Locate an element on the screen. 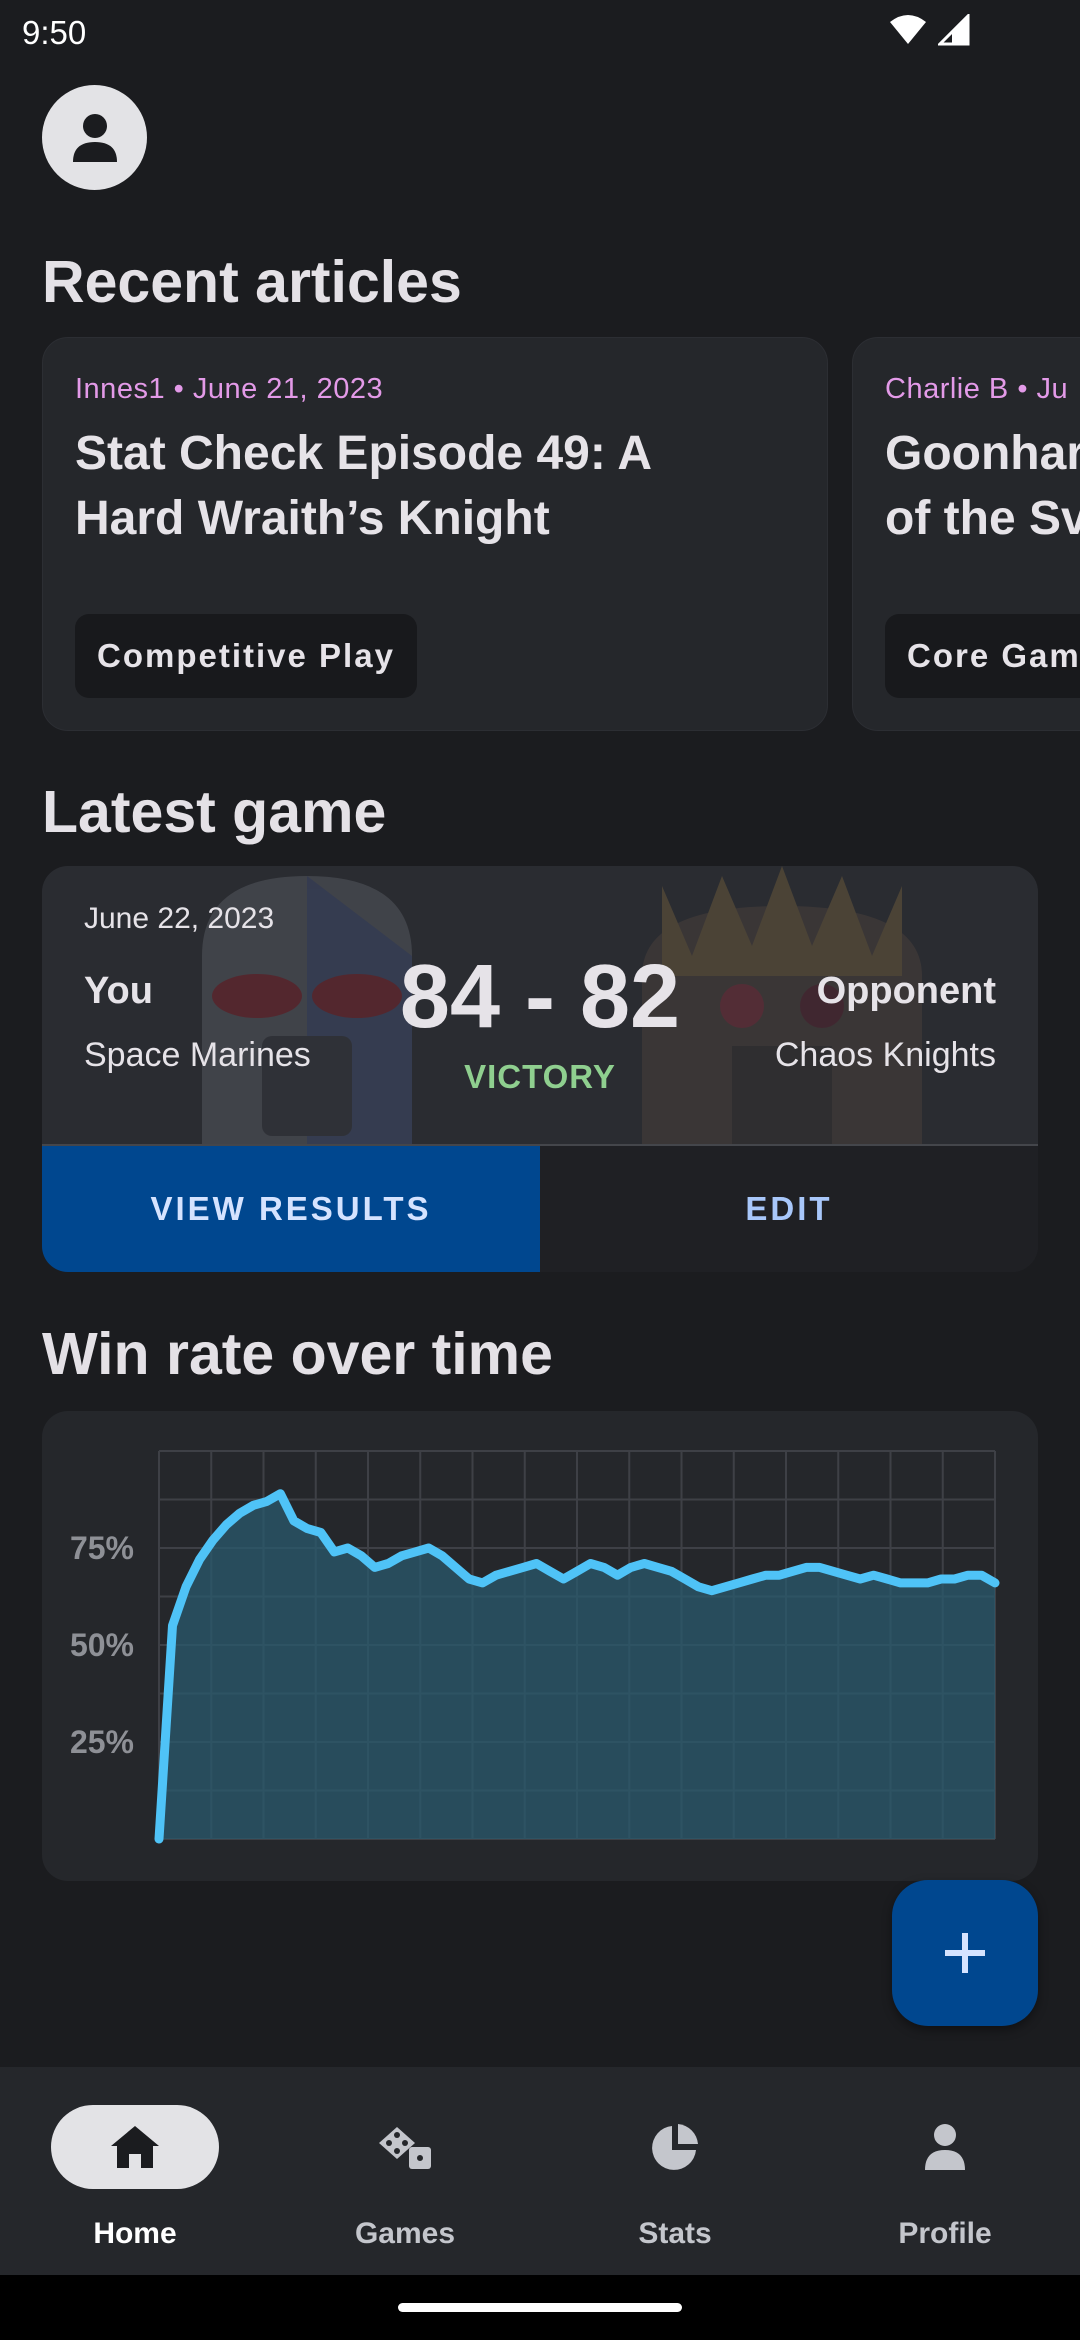 This screenshot has height=2340, width=1080. section-title-win-rate: Win rate over time is located at coordinates (297, 1354).